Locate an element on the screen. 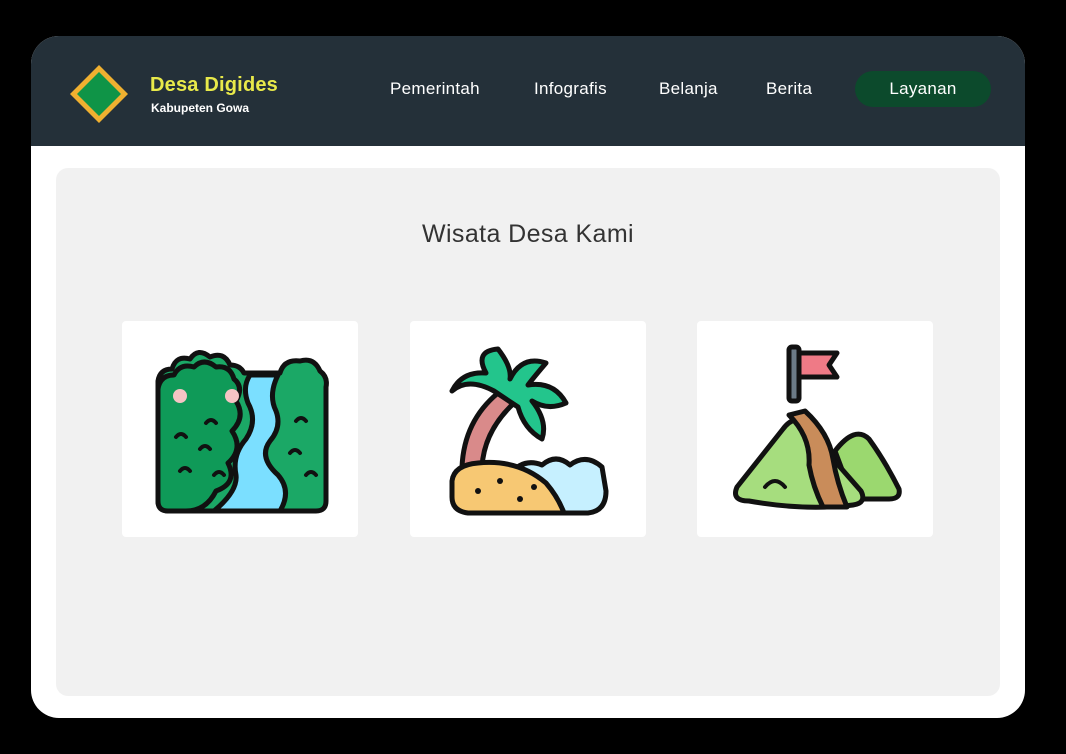 This screenshot has width=1066, height=754. tourism-card-palm-beach is located at coordinates (528, 429).